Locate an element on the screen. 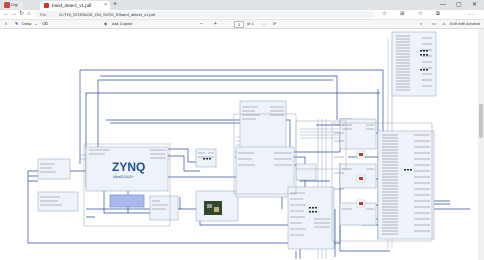 The height and width of the screenshot is (260, 484). back-button: ← is located at coordinates (6, 14).